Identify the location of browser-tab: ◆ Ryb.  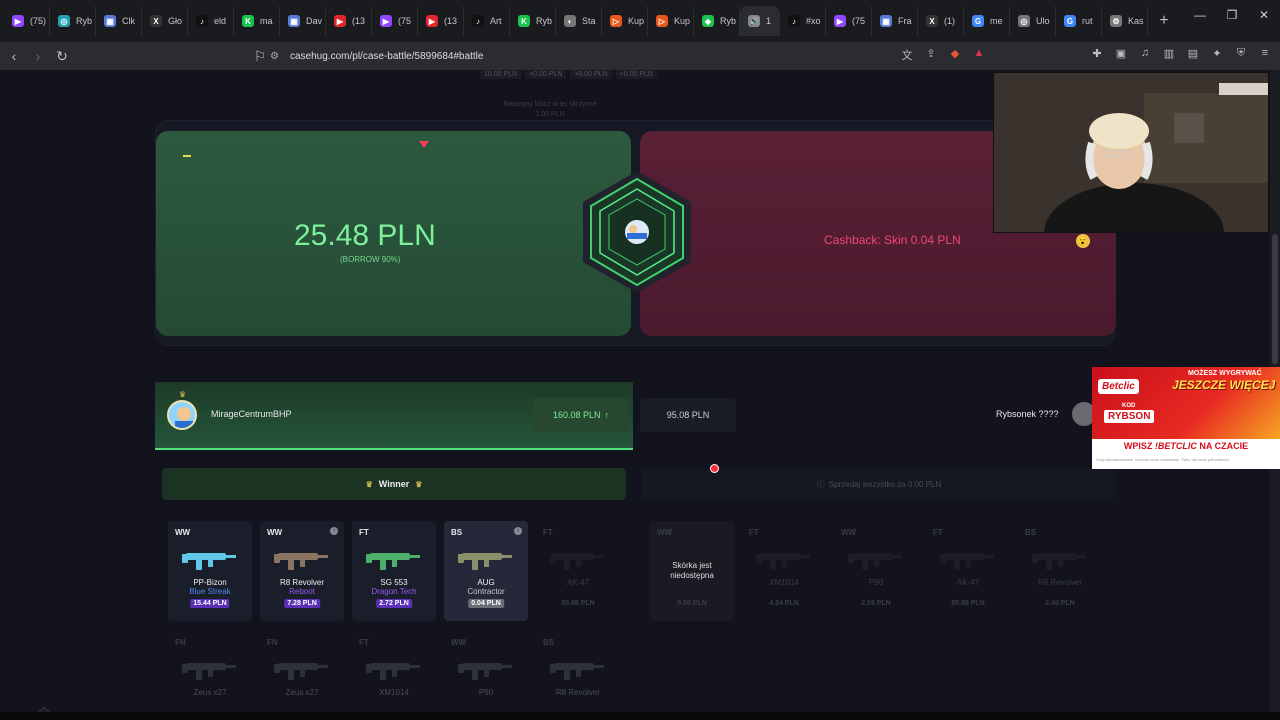
(717, 21).